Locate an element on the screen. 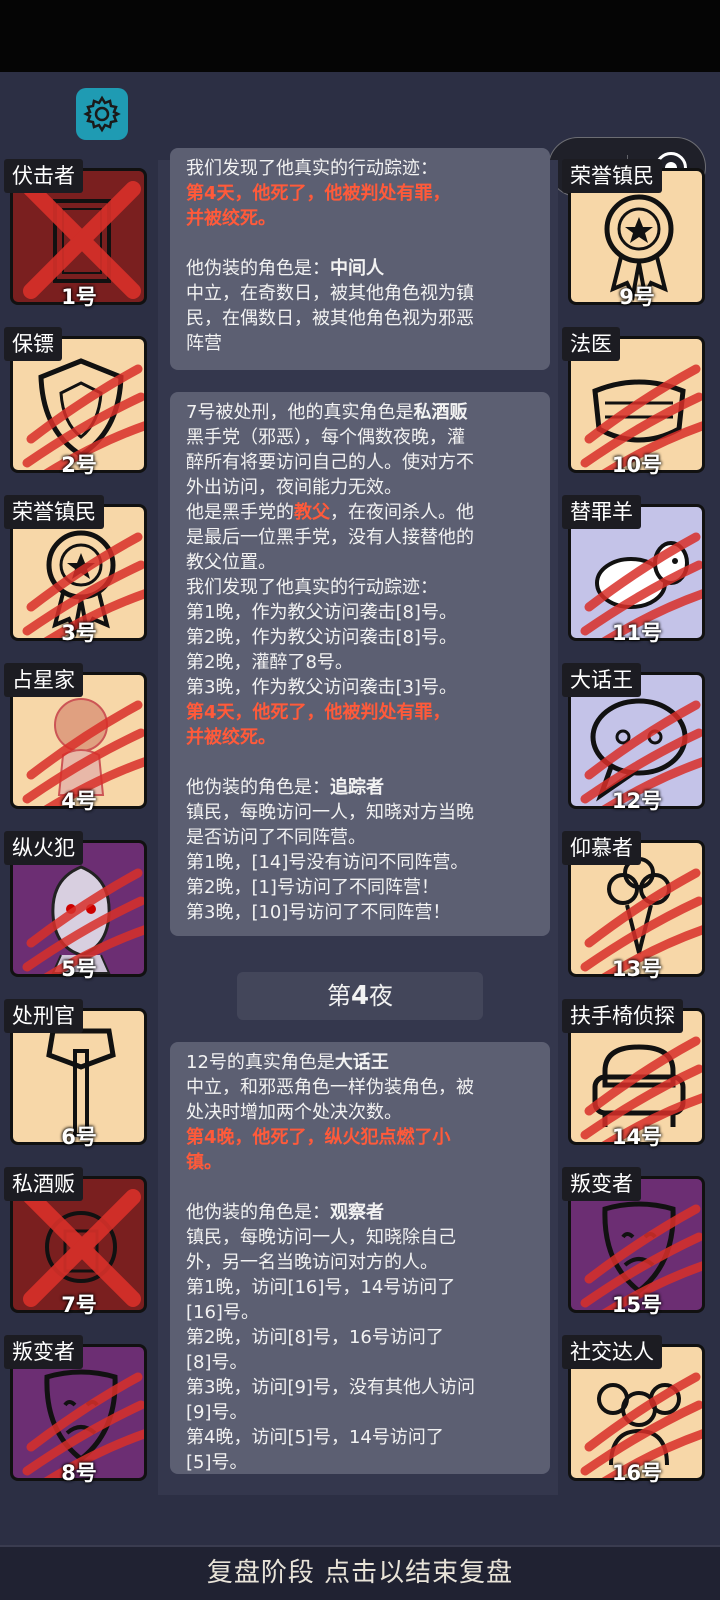  log-line: 第3晚，[10]号访问了不同阵营！ is located at coordinates (318, 912).